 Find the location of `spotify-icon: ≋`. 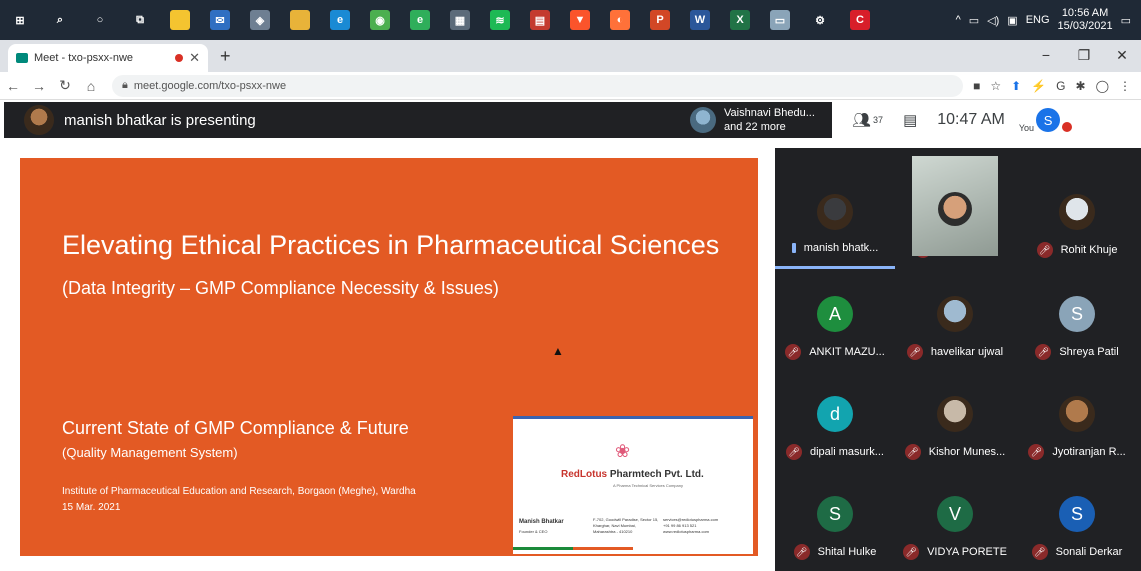

spotify-icon: ≋ is located at coordinates (500, 20).